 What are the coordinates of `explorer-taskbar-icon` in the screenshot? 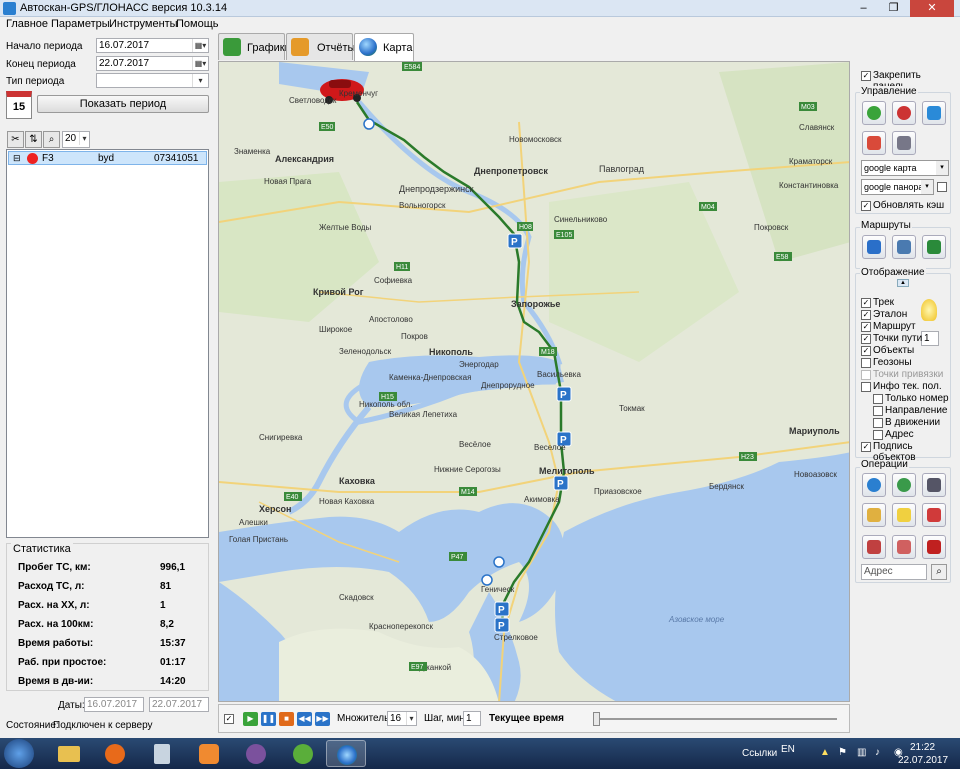 It's located at (68, 753).